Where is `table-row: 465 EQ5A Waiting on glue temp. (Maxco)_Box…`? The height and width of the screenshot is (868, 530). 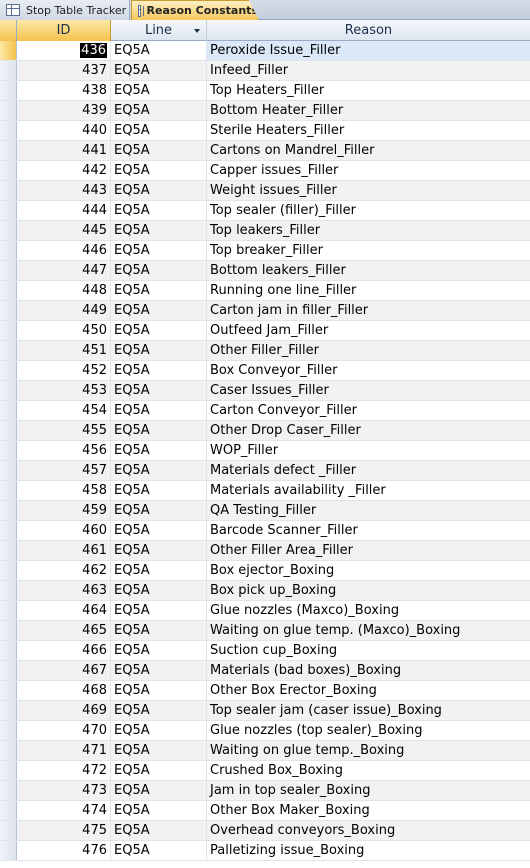 table-row: 465 EQ5A Waiting on glue temp. (Maxco)_Box… is located at coordinates (265, 631).